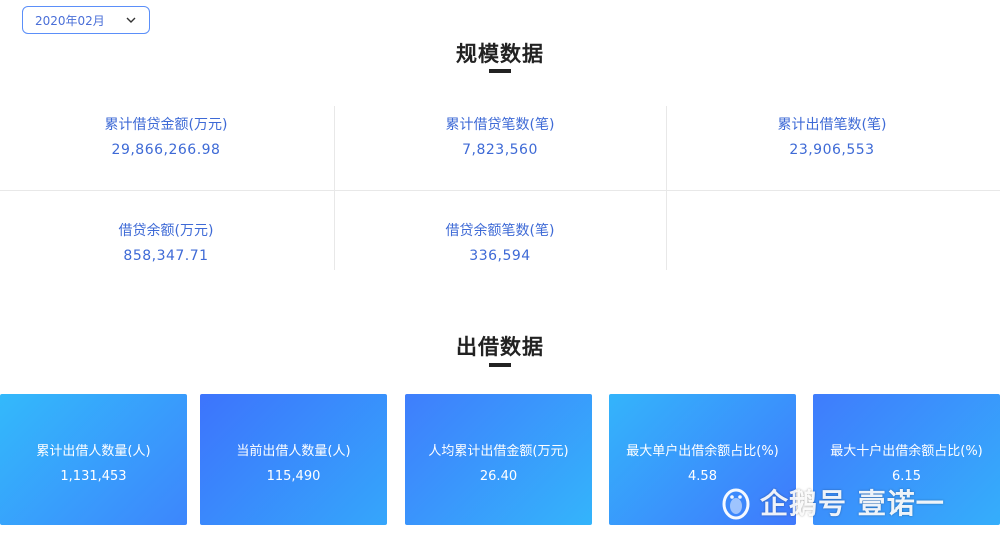 The image size is (1000, 540). Describe the element at coordinates (500, 71) in the screenshot. I see `scale-title-underline` at that location.